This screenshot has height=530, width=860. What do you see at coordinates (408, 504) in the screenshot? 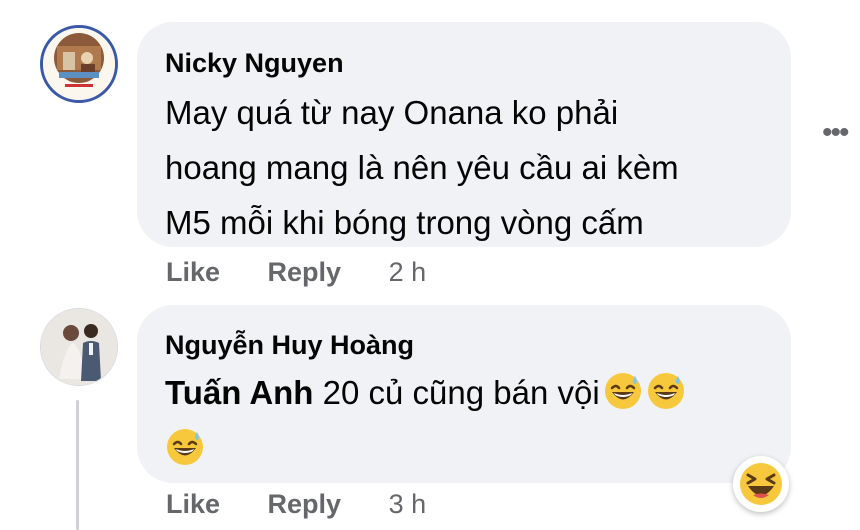
I see `comment-timestamp: 3 h` at bounding box center [408, 504].